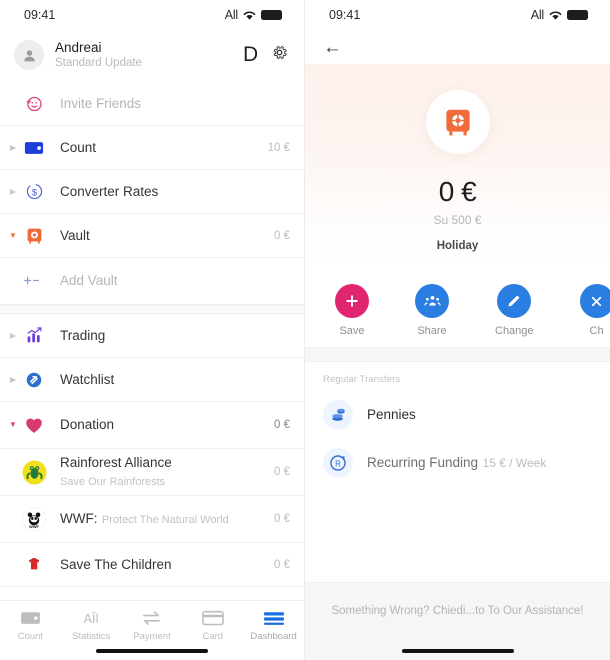  I want to click on close-icon, so click(594, 301).